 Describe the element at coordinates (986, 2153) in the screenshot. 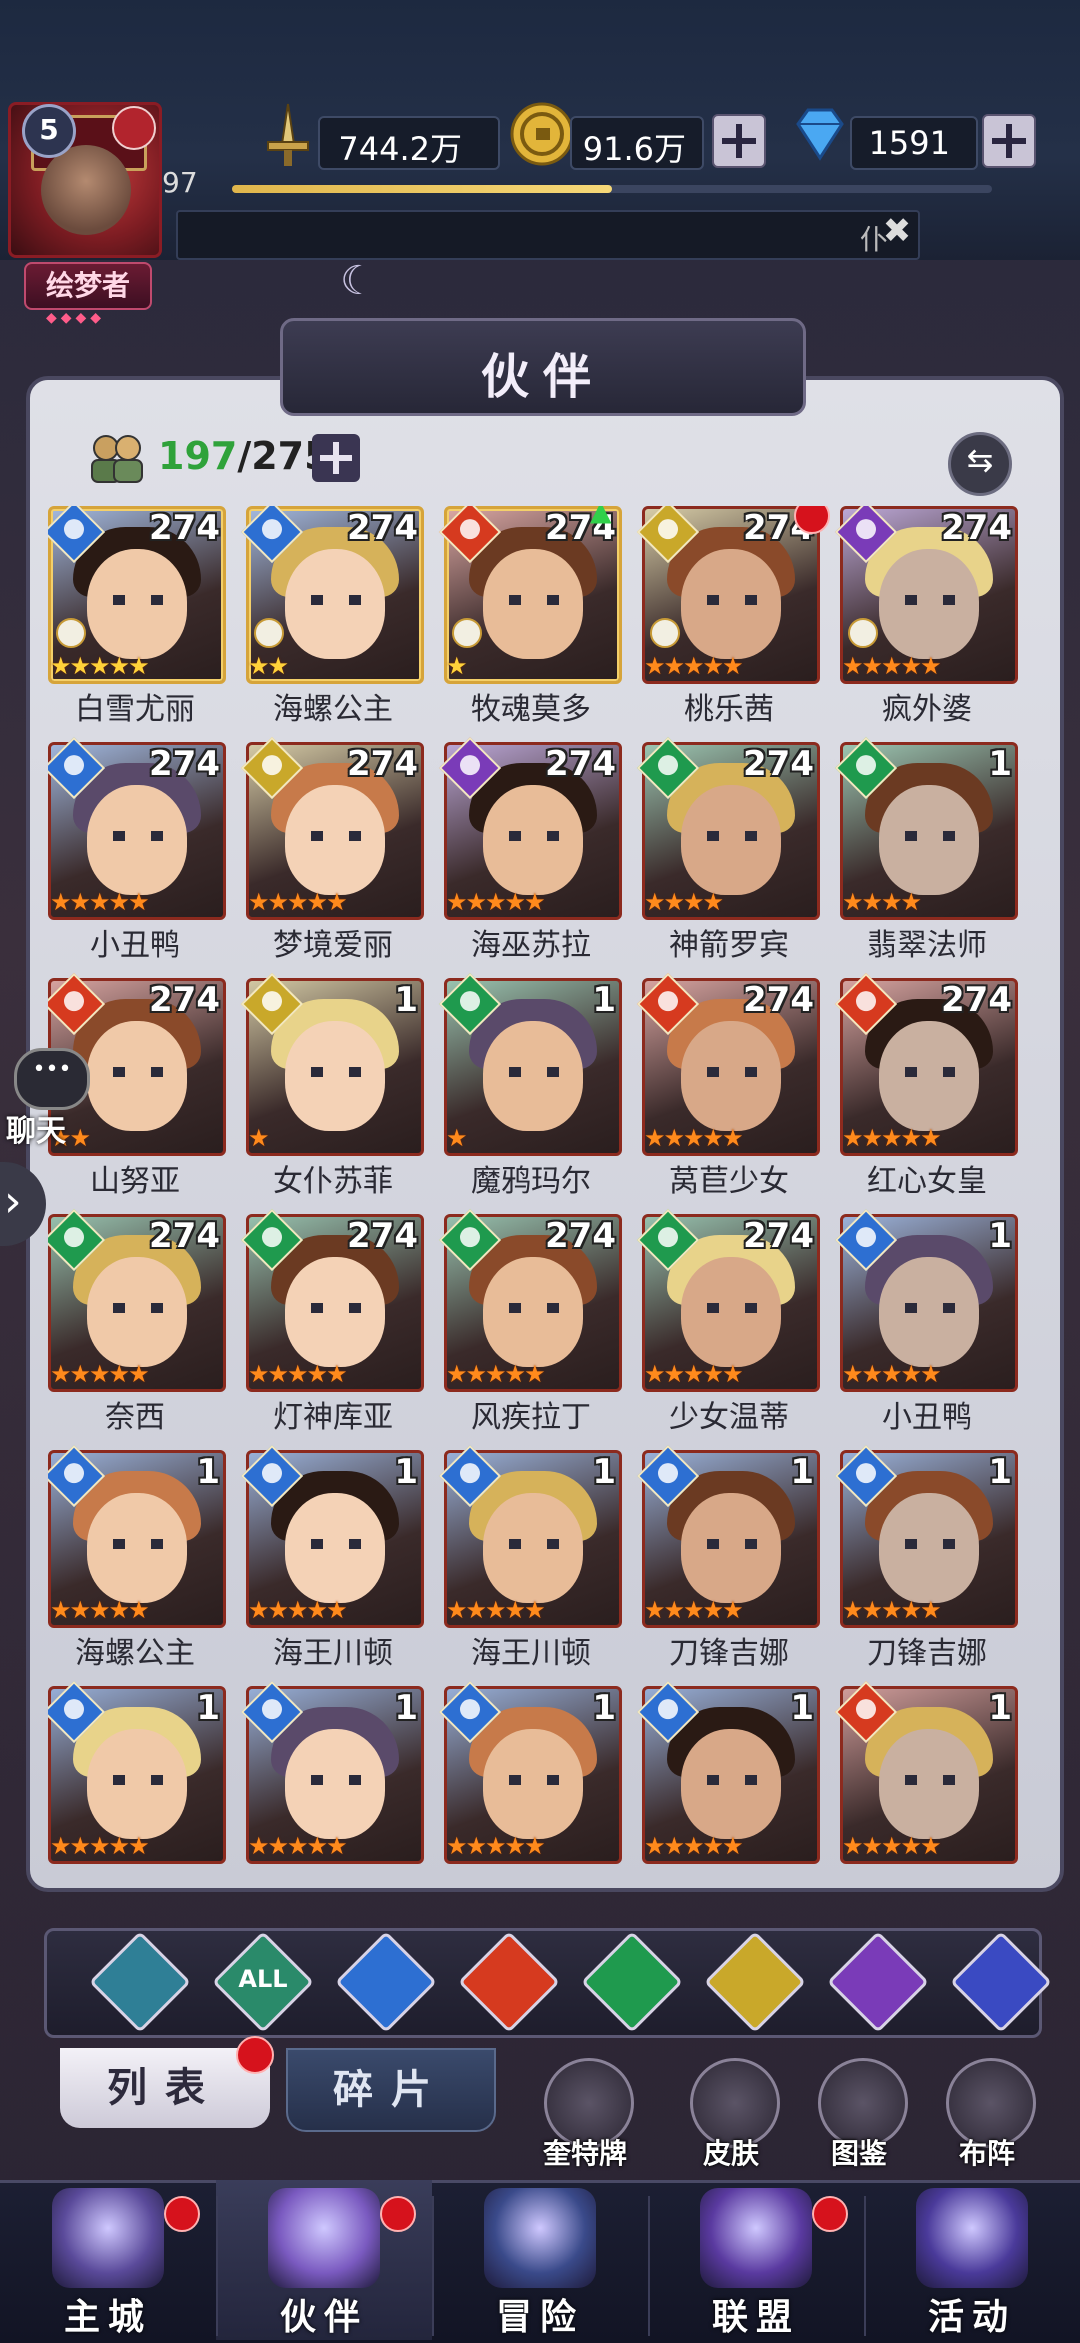

I see `tool-label: 布阵` at that location.